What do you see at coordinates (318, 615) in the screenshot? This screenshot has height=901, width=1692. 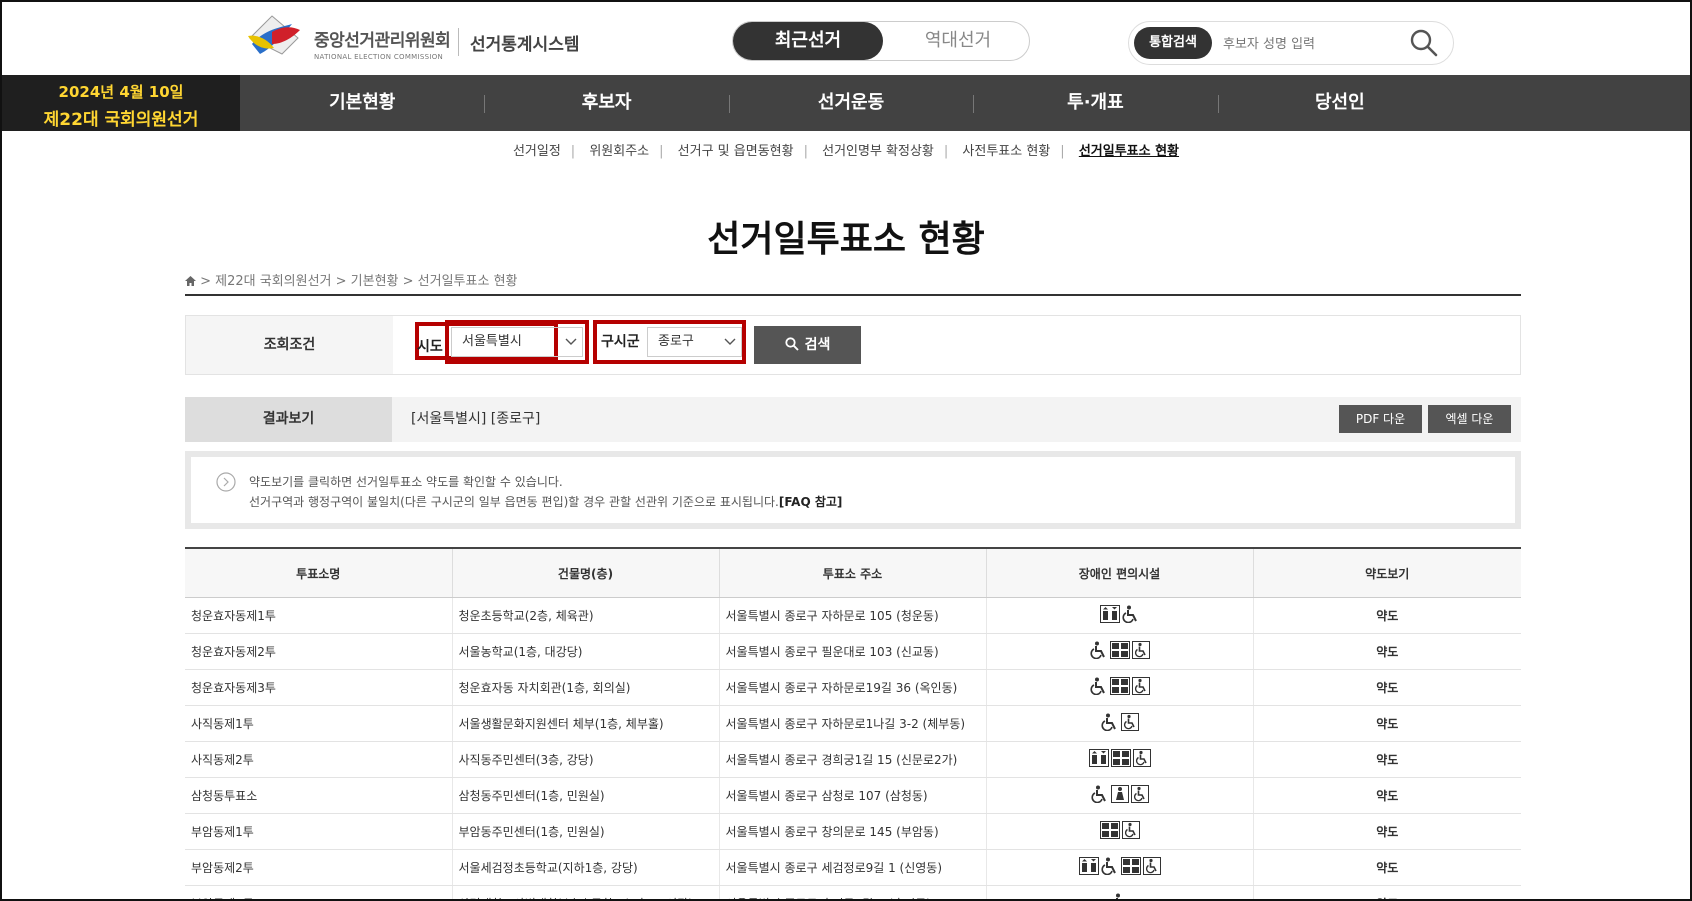 I see `station-name-cell: 청운효자동제1투` at bounding box center [318, 615].